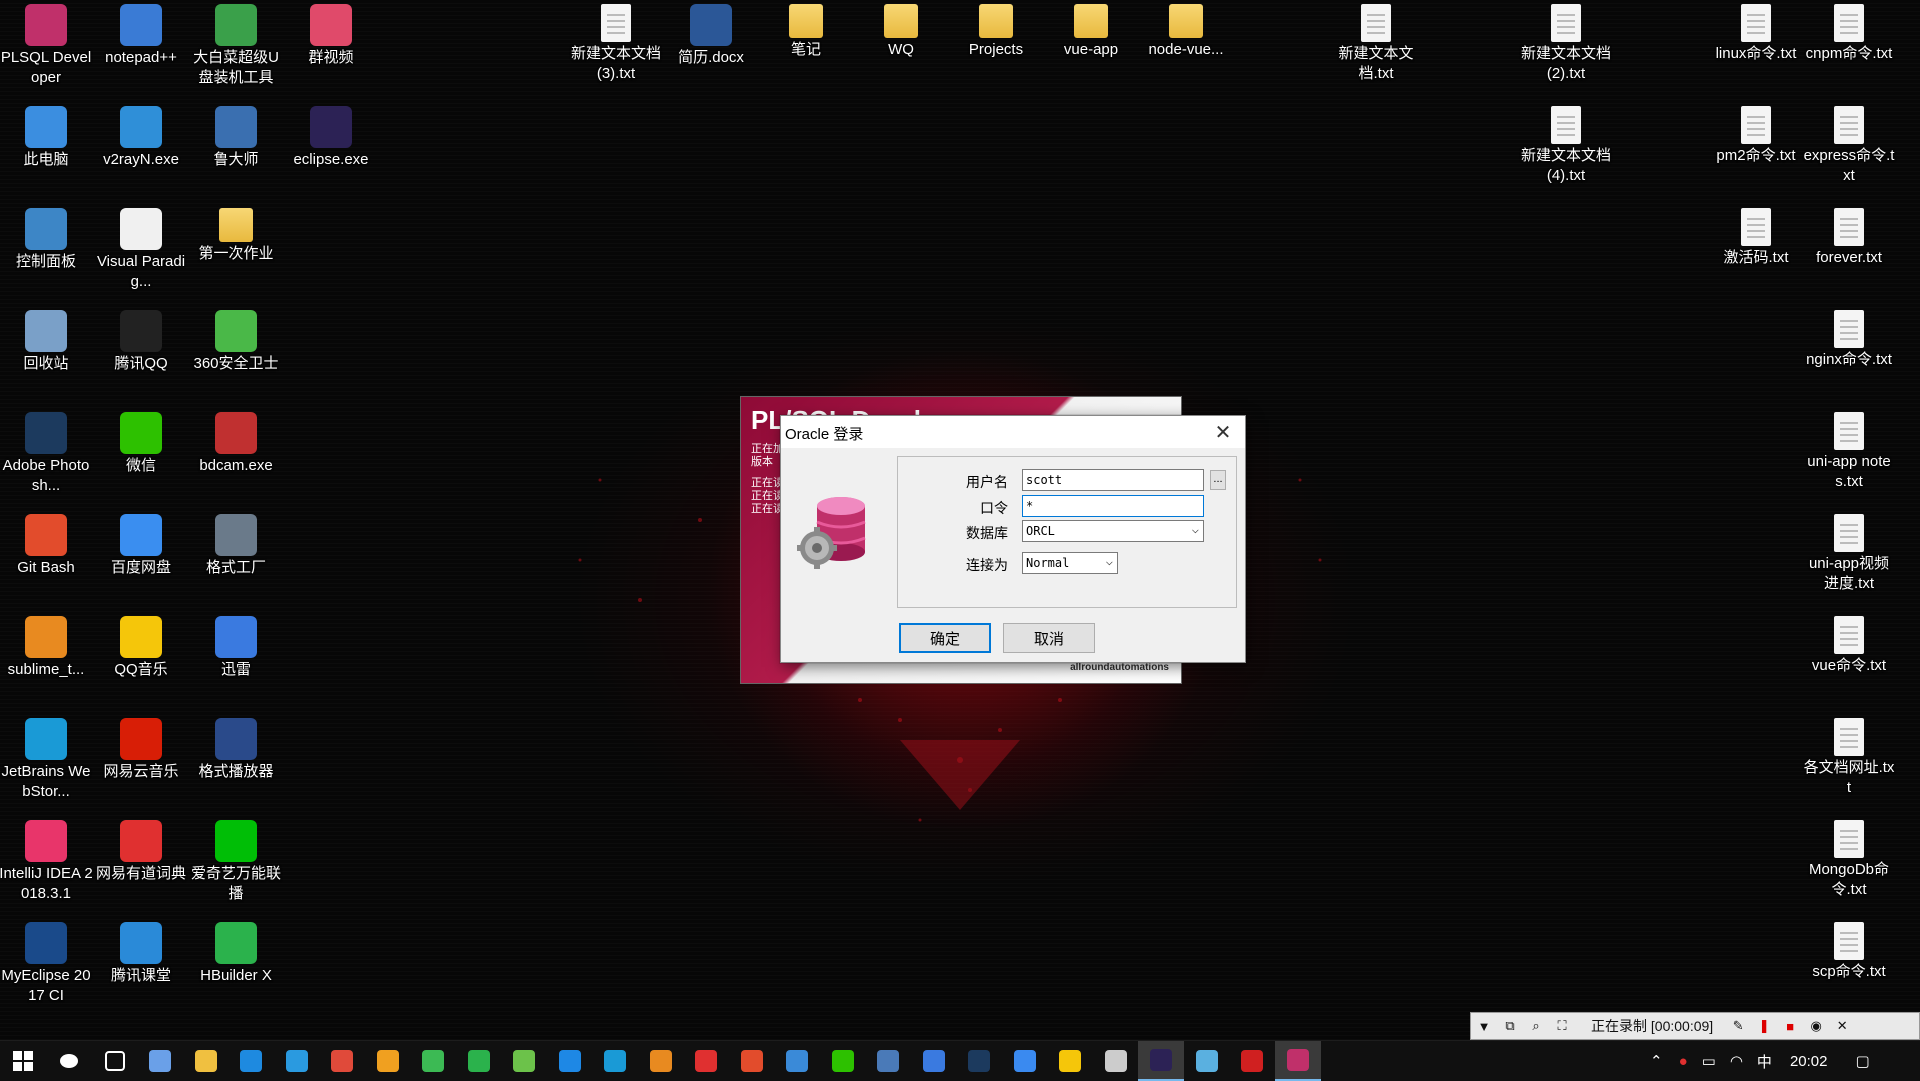 This screenshot has width=1920, height=1081. What do you see at coordinates (1764, 1061) in the screenshot?
I see `ime-indicator: 中` at bounding box center [1764, 1061].